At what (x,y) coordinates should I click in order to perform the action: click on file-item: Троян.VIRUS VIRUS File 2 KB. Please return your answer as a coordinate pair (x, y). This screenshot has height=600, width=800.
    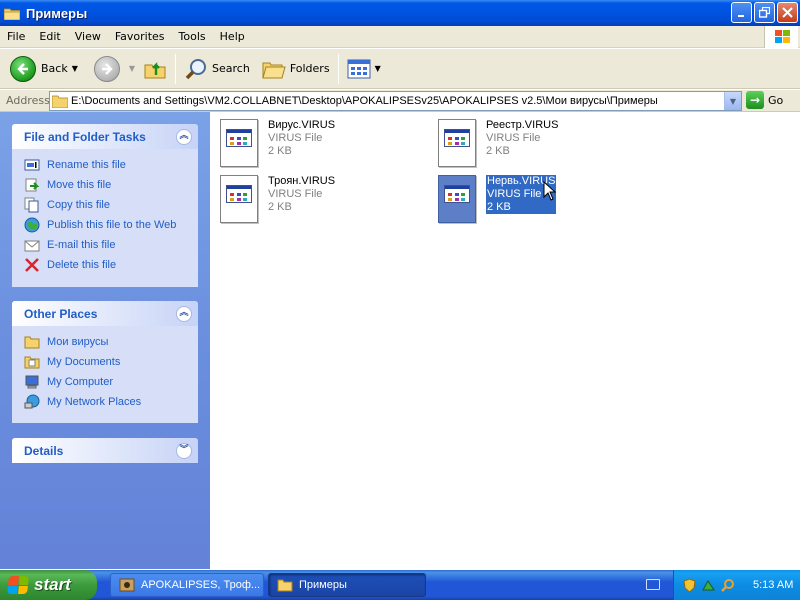
    Looking at the image, I should click on (277, 199).